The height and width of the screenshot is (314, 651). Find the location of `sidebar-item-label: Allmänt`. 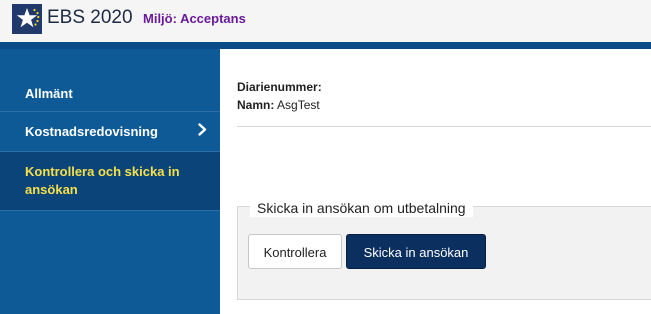

sidebar-item-label: Allmänt is located at coordinates (49, 93).